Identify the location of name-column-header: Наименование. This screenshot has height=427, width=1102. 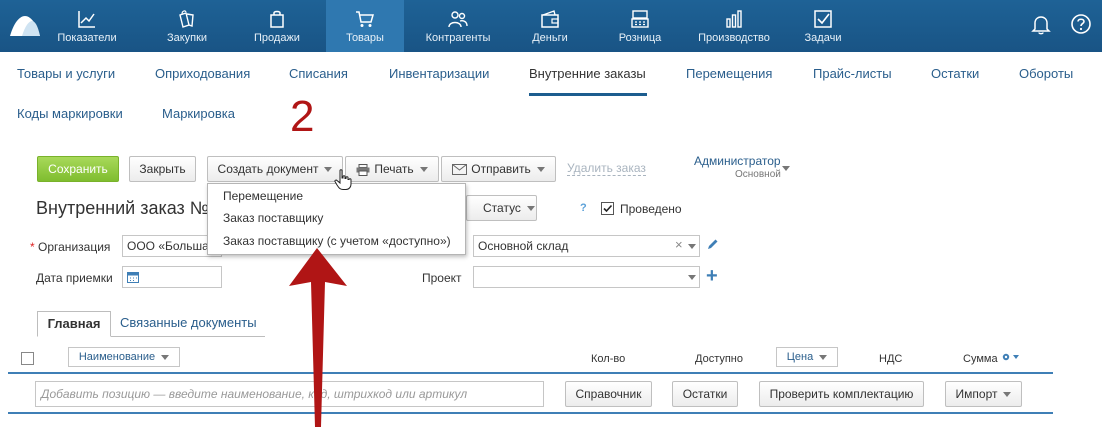
(124, 357).